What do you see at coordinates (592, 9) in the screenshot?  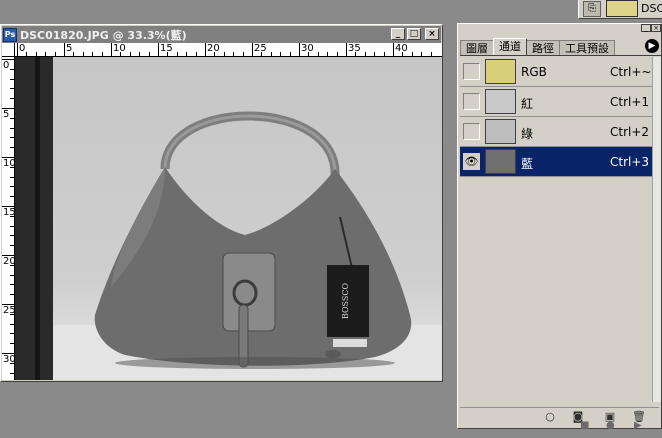 I see `tool-options-icon: ⎘` at bounding box center [592, 9].